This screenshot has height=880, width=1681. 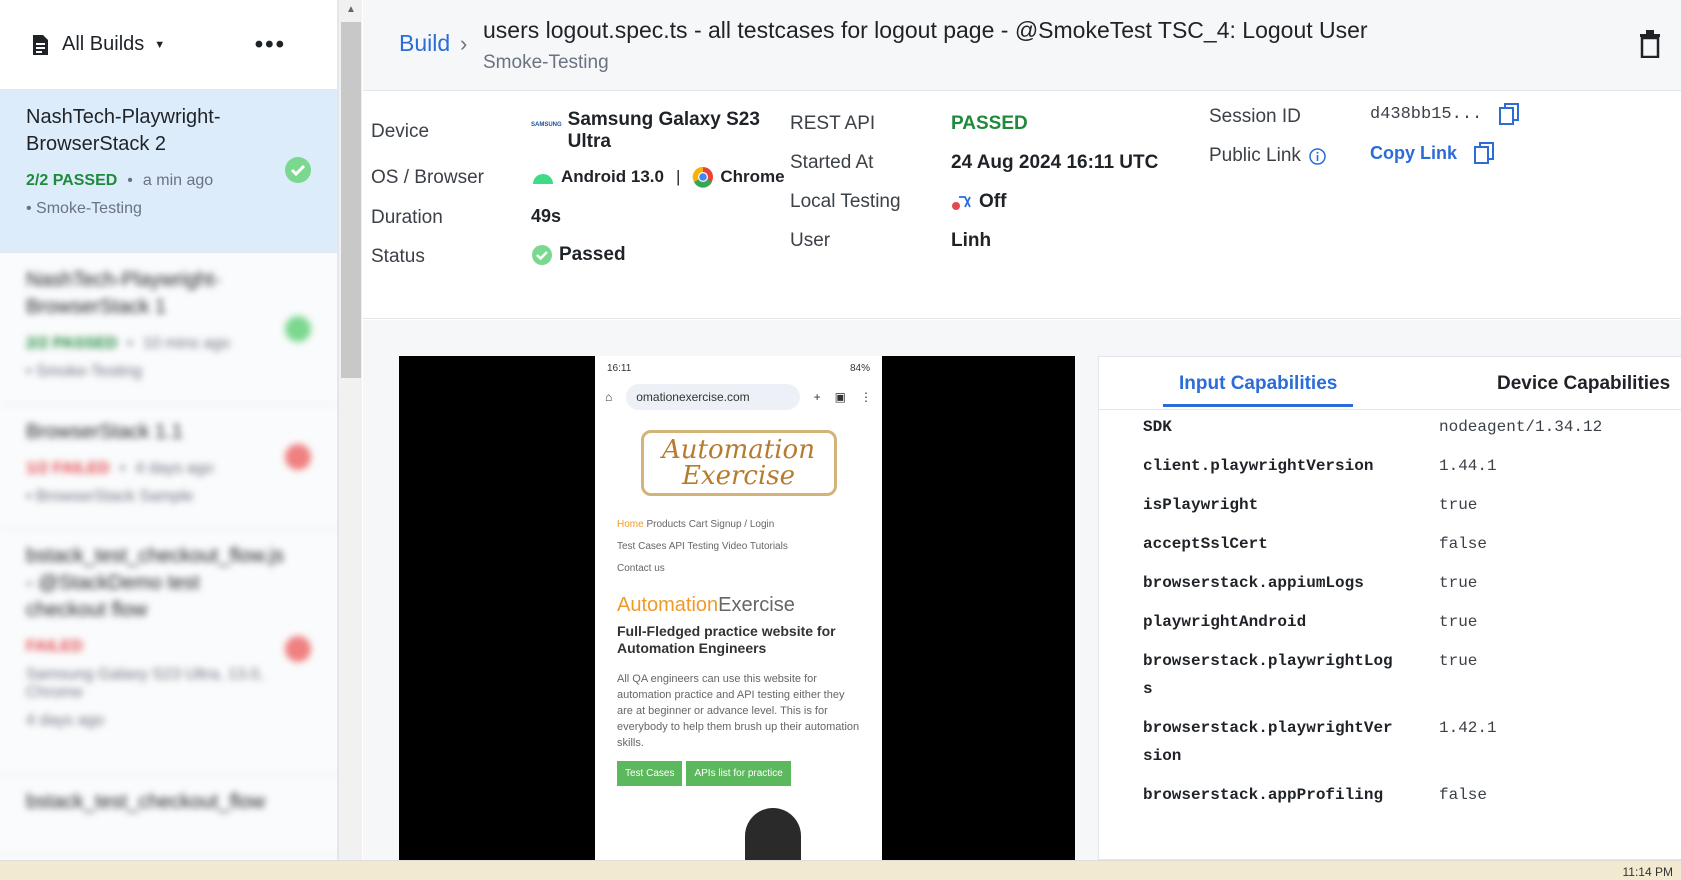 What do you see at coordinates (840, 397) in the screenshot?
I see `tabs-icon: ▣` at bounding box center [840, 397].